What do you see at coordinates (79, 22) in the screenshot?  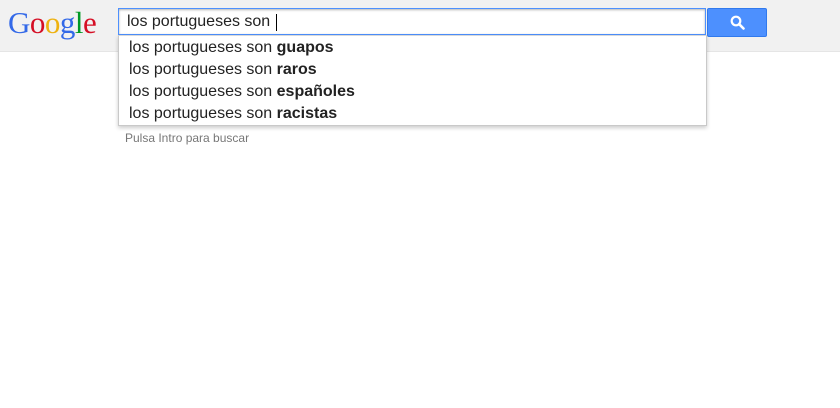 I see `logo-letter: l` at bounding box center [79, 22].